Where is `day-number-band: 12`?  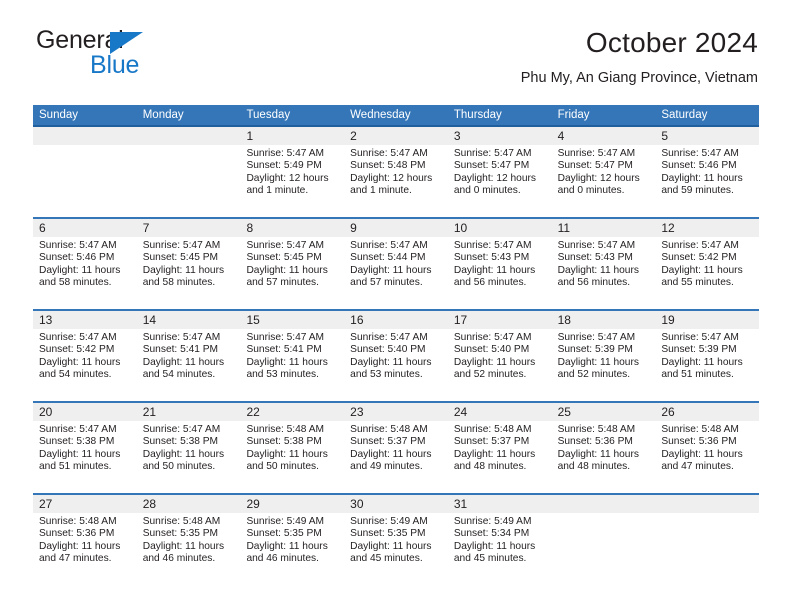
day-number-band: 12 is located at coordinates (707, 228).